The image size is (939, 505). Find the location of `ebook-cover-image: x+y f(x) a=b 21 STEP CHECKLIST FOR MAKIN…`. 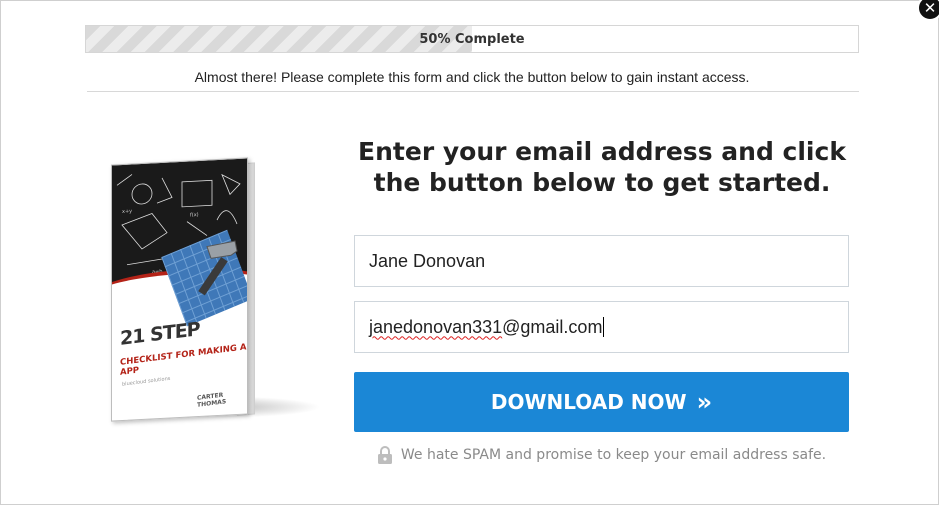

ebook-cover-image: x+y f(x) a=b 21 STEP CHECKLIST FOR MAKIN… is located at coordinates (213, 293).